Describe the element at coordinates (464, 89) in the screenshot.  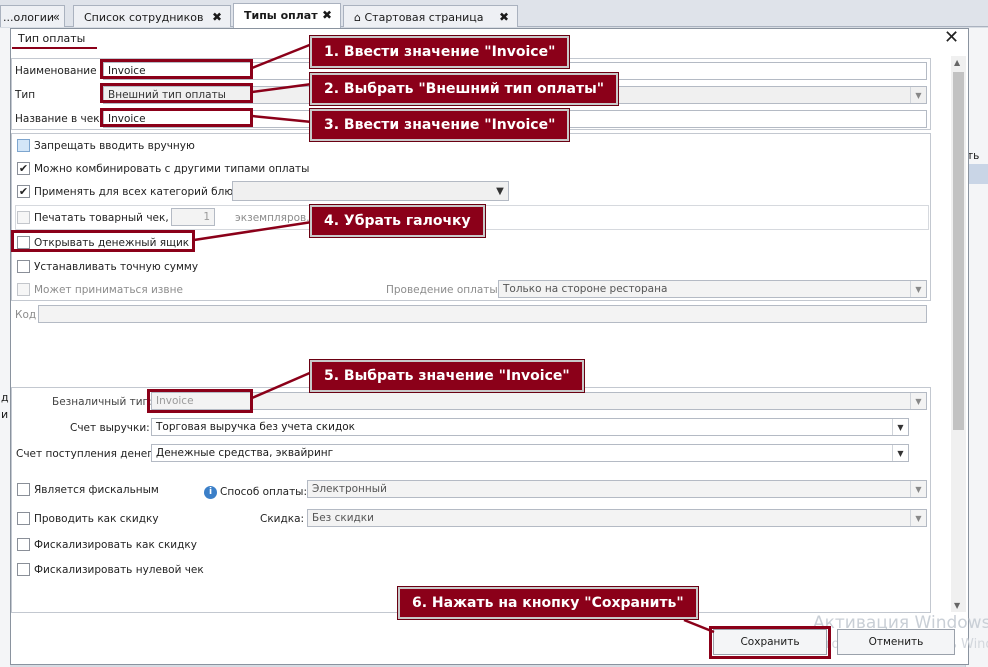
I see `callout-step-2: 2. Выбрать "Внешний тип оплаты"` at that location.